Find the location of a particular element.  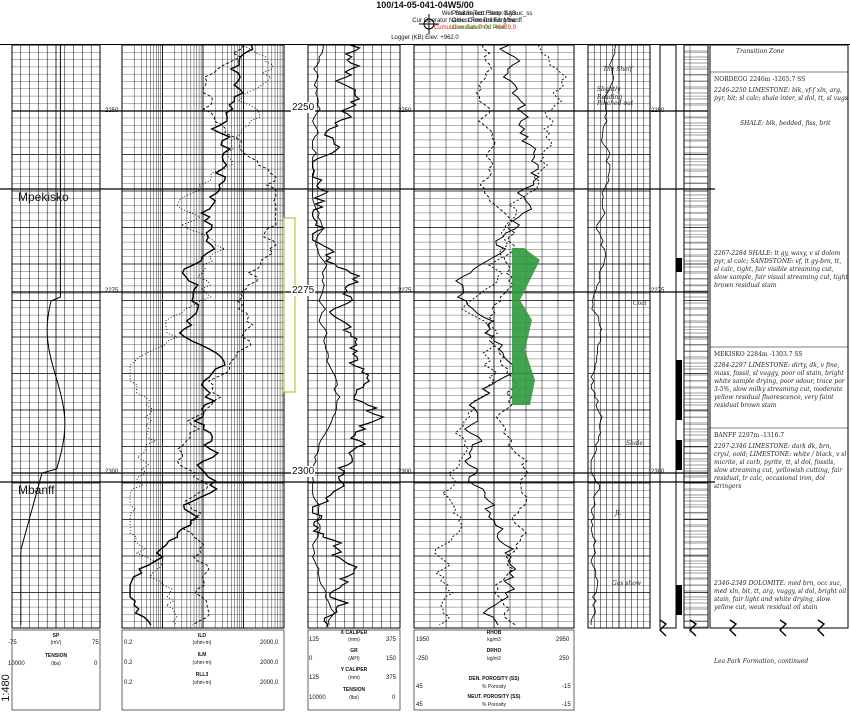

ild-curve is located at coordinates (191, 335).